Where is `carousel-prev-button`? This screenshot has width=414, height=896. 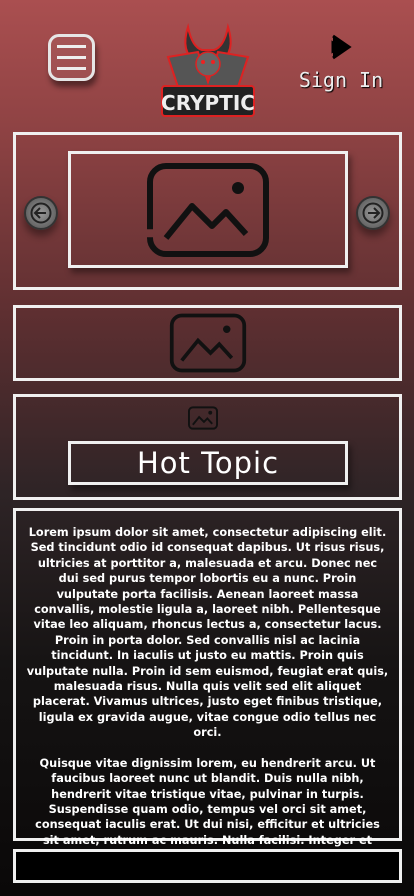
carousel-prev-button is located at coordinates (41, 213).